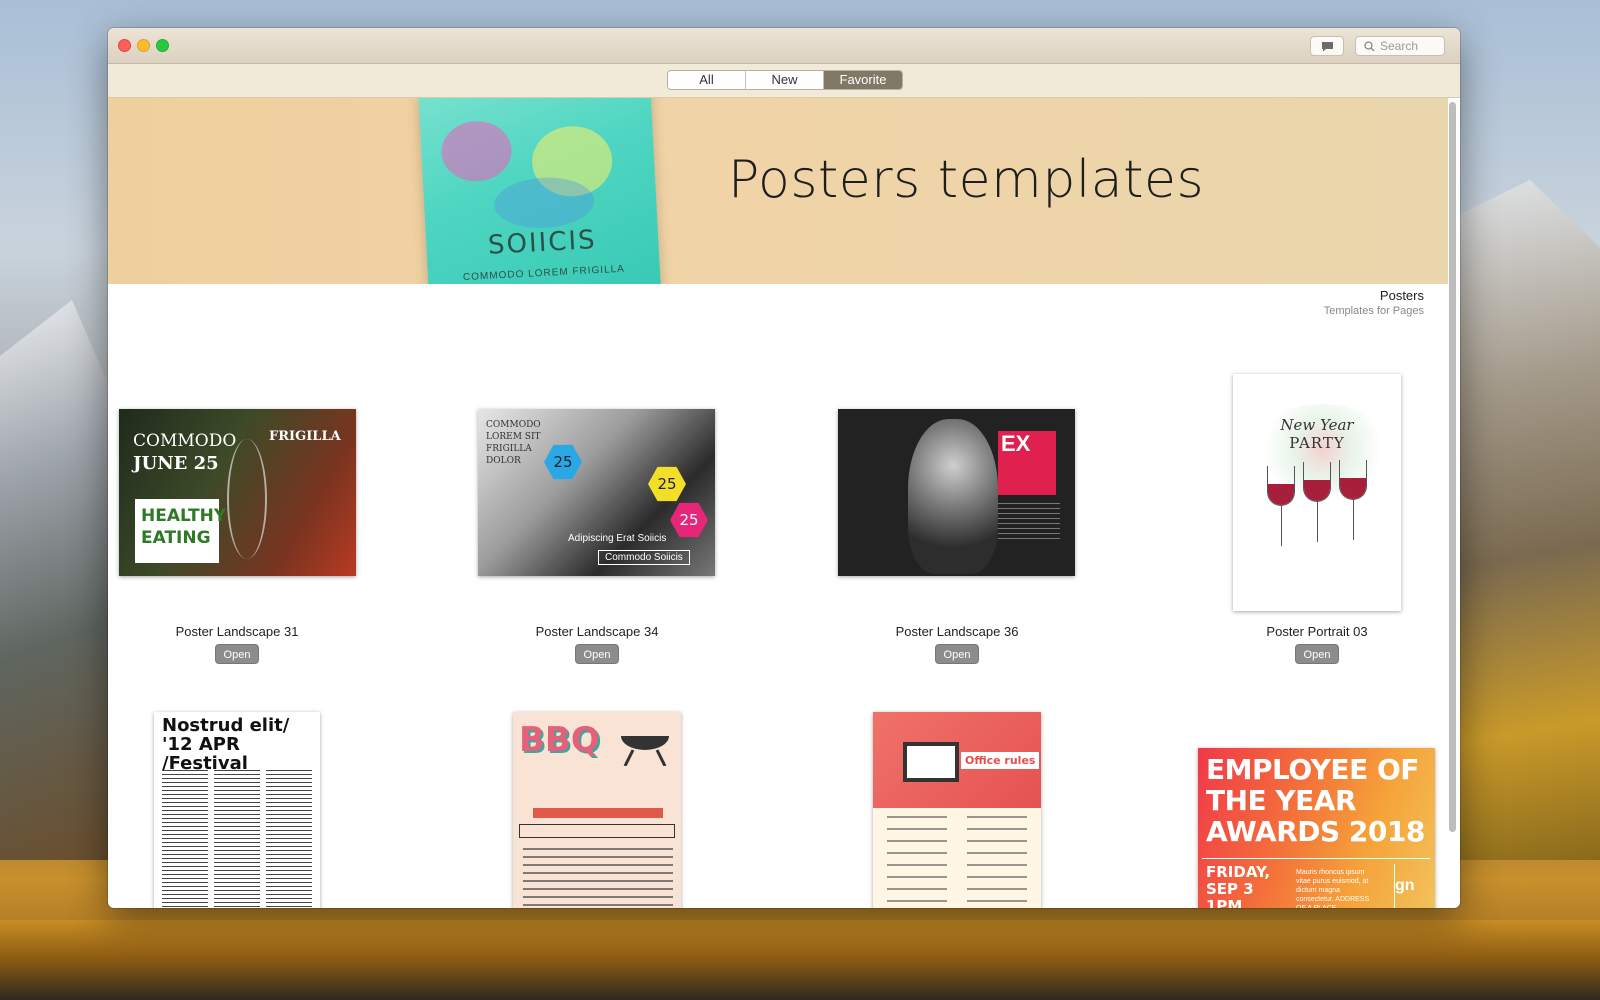  Describe the element at coordinates (863, 80) in the screenshot. I see `tab-favorite: Favorite` at that location.